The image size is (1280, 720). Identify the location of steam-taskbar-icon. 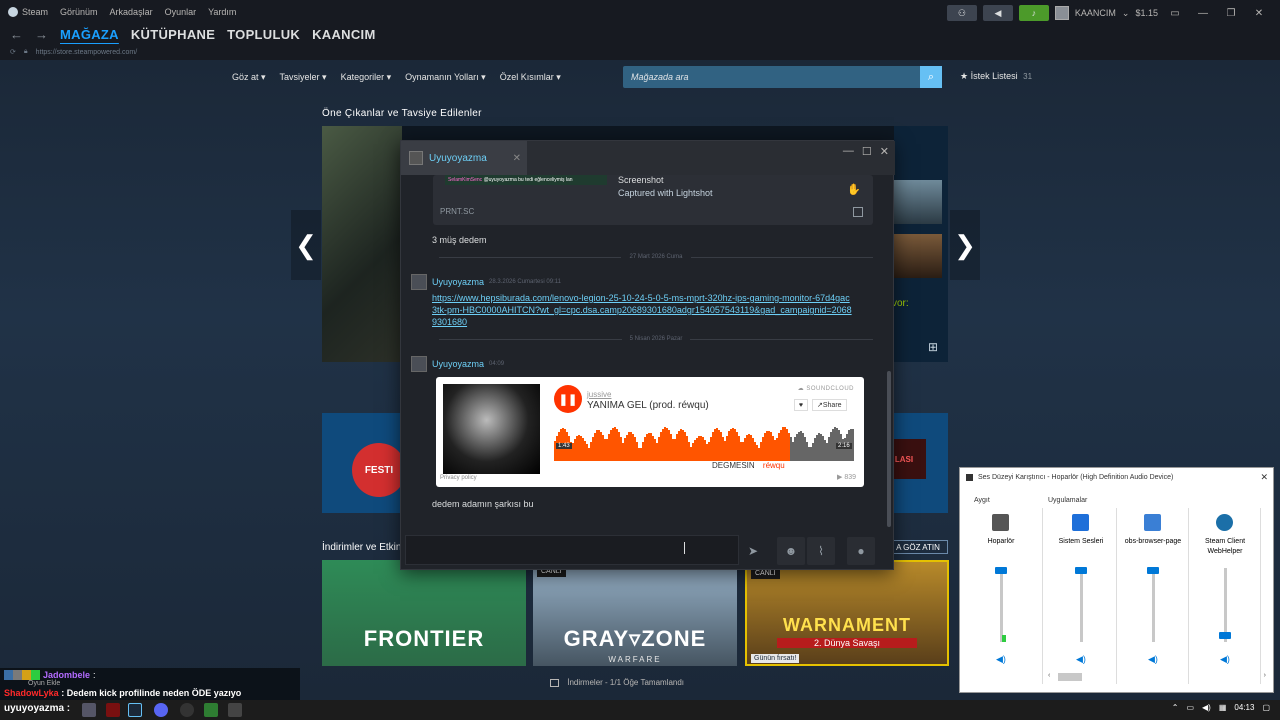
(135, 710).